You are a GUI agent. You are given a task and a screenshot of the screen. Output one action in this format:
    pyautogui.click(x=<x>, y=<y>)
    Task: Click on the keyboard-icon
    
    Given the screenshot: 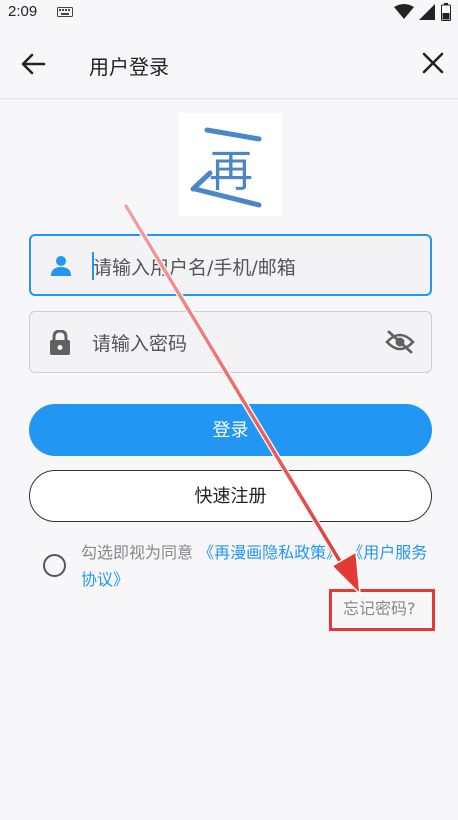 What is the action you would take?
    pyautogui.click(x=65, y=12)
    